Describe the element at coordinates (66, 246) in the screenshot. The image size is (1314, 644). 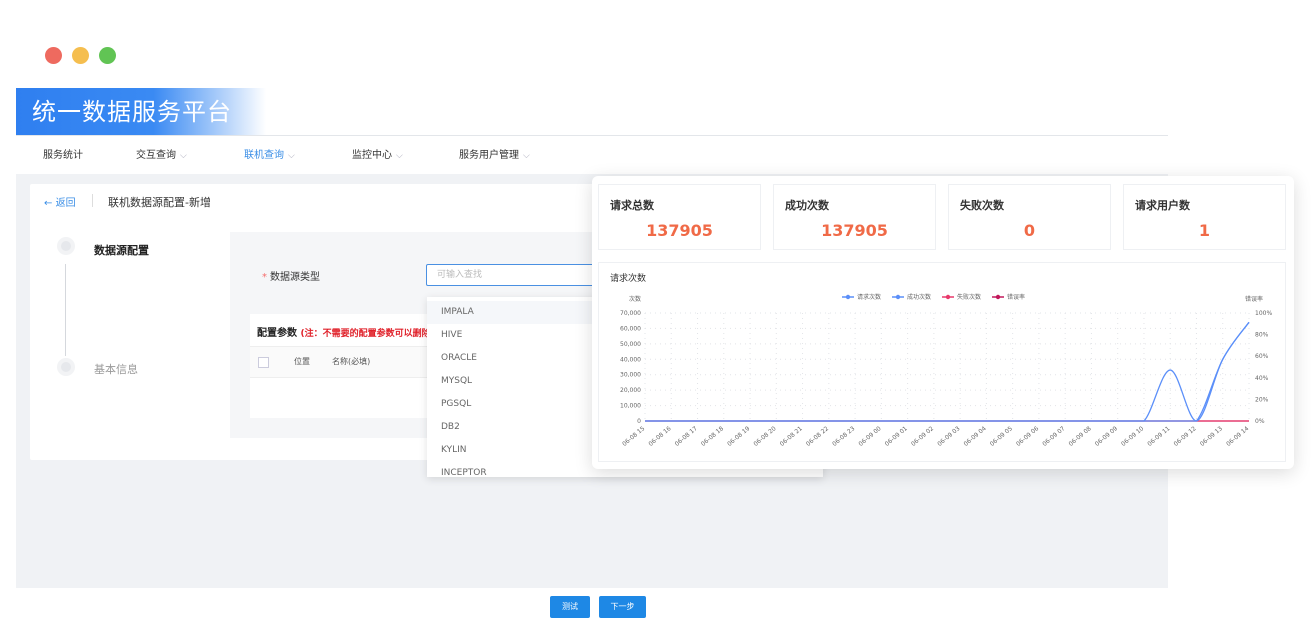
I see `step-1-circle-icon` at that location.